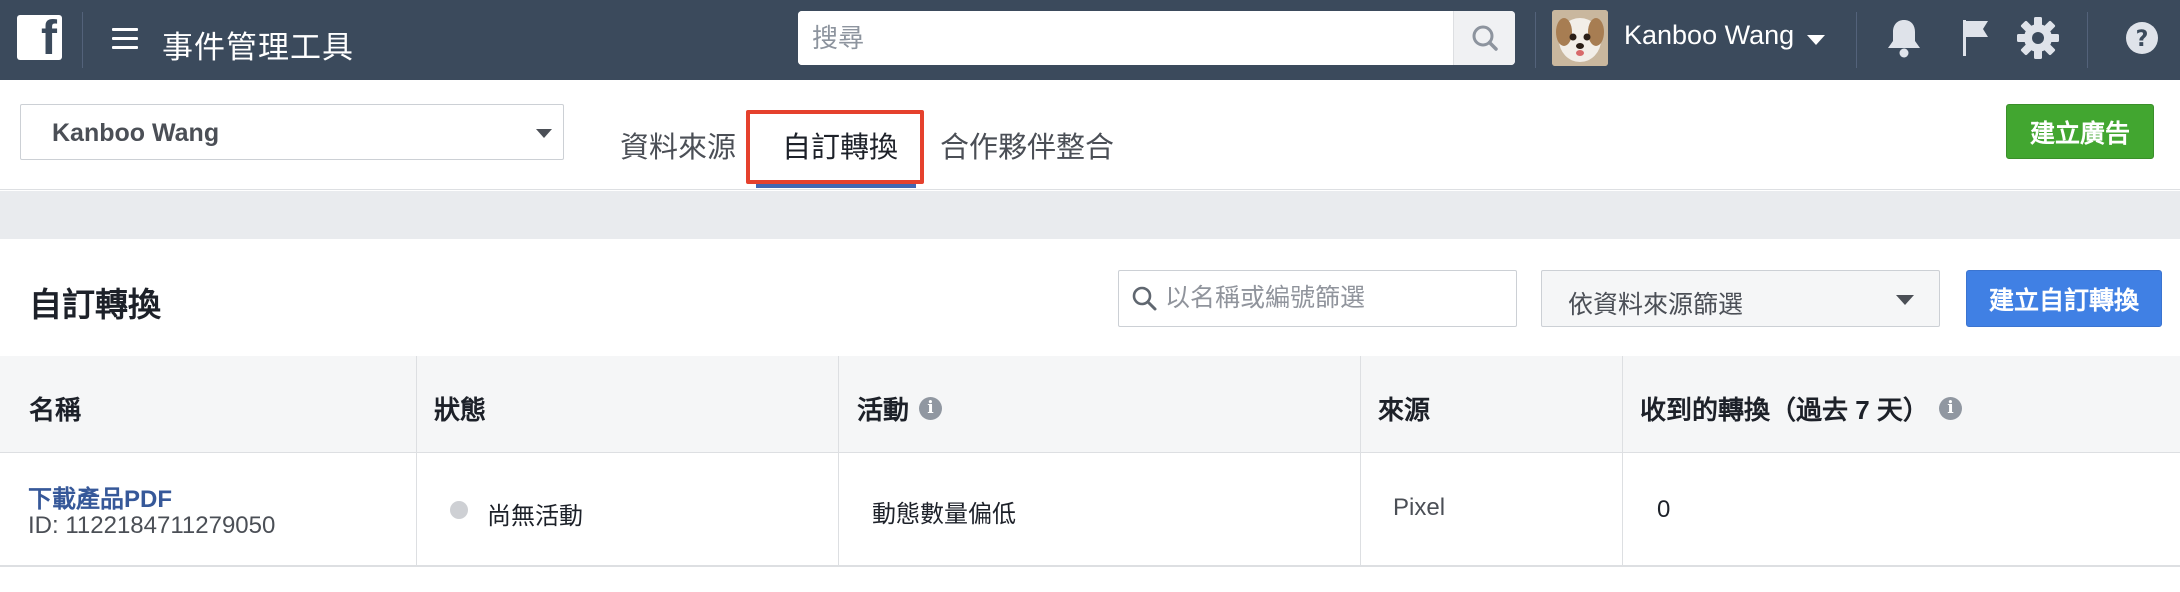 The height and width of the screenshot is (592, 2180). I want to click on column-header-label: 狀態, so click(460, 410).